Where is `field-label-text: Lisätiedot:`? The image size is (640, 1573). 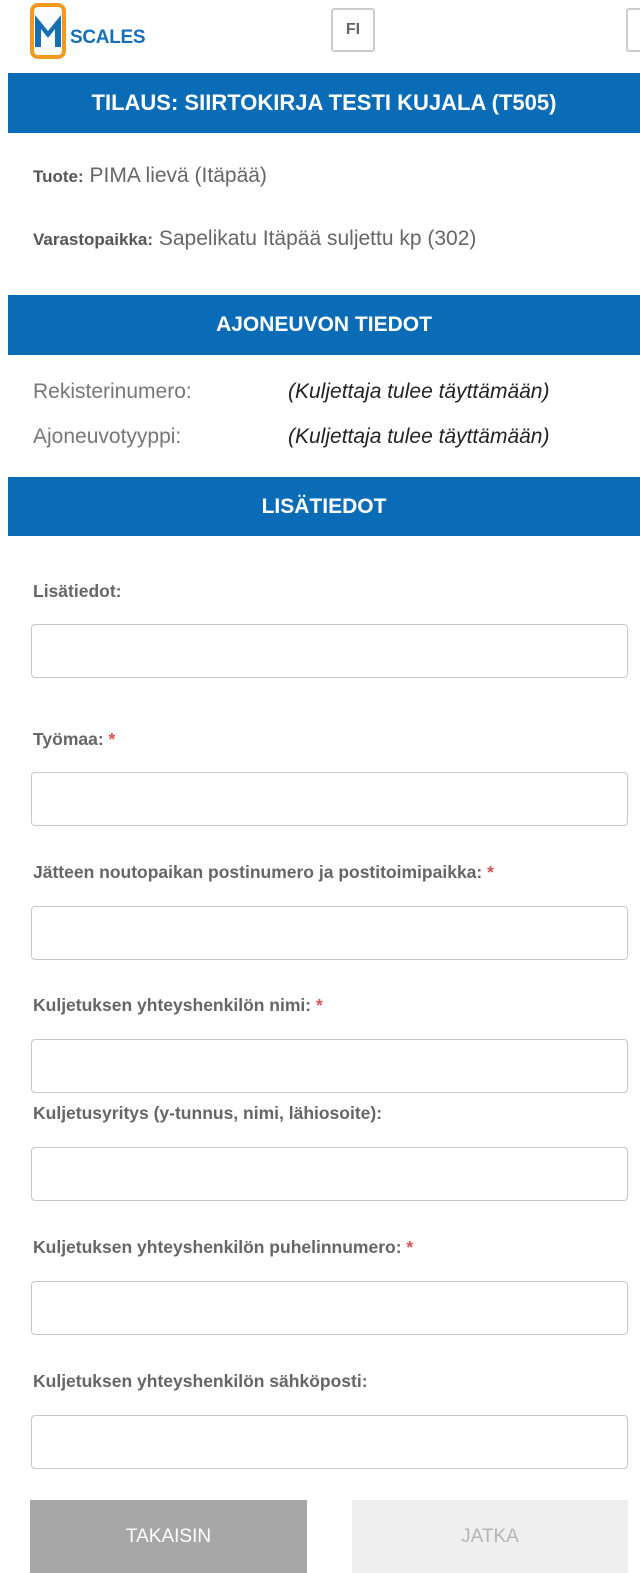
field-label-text: Lisätiedot: is located at coordinates (77, 591).